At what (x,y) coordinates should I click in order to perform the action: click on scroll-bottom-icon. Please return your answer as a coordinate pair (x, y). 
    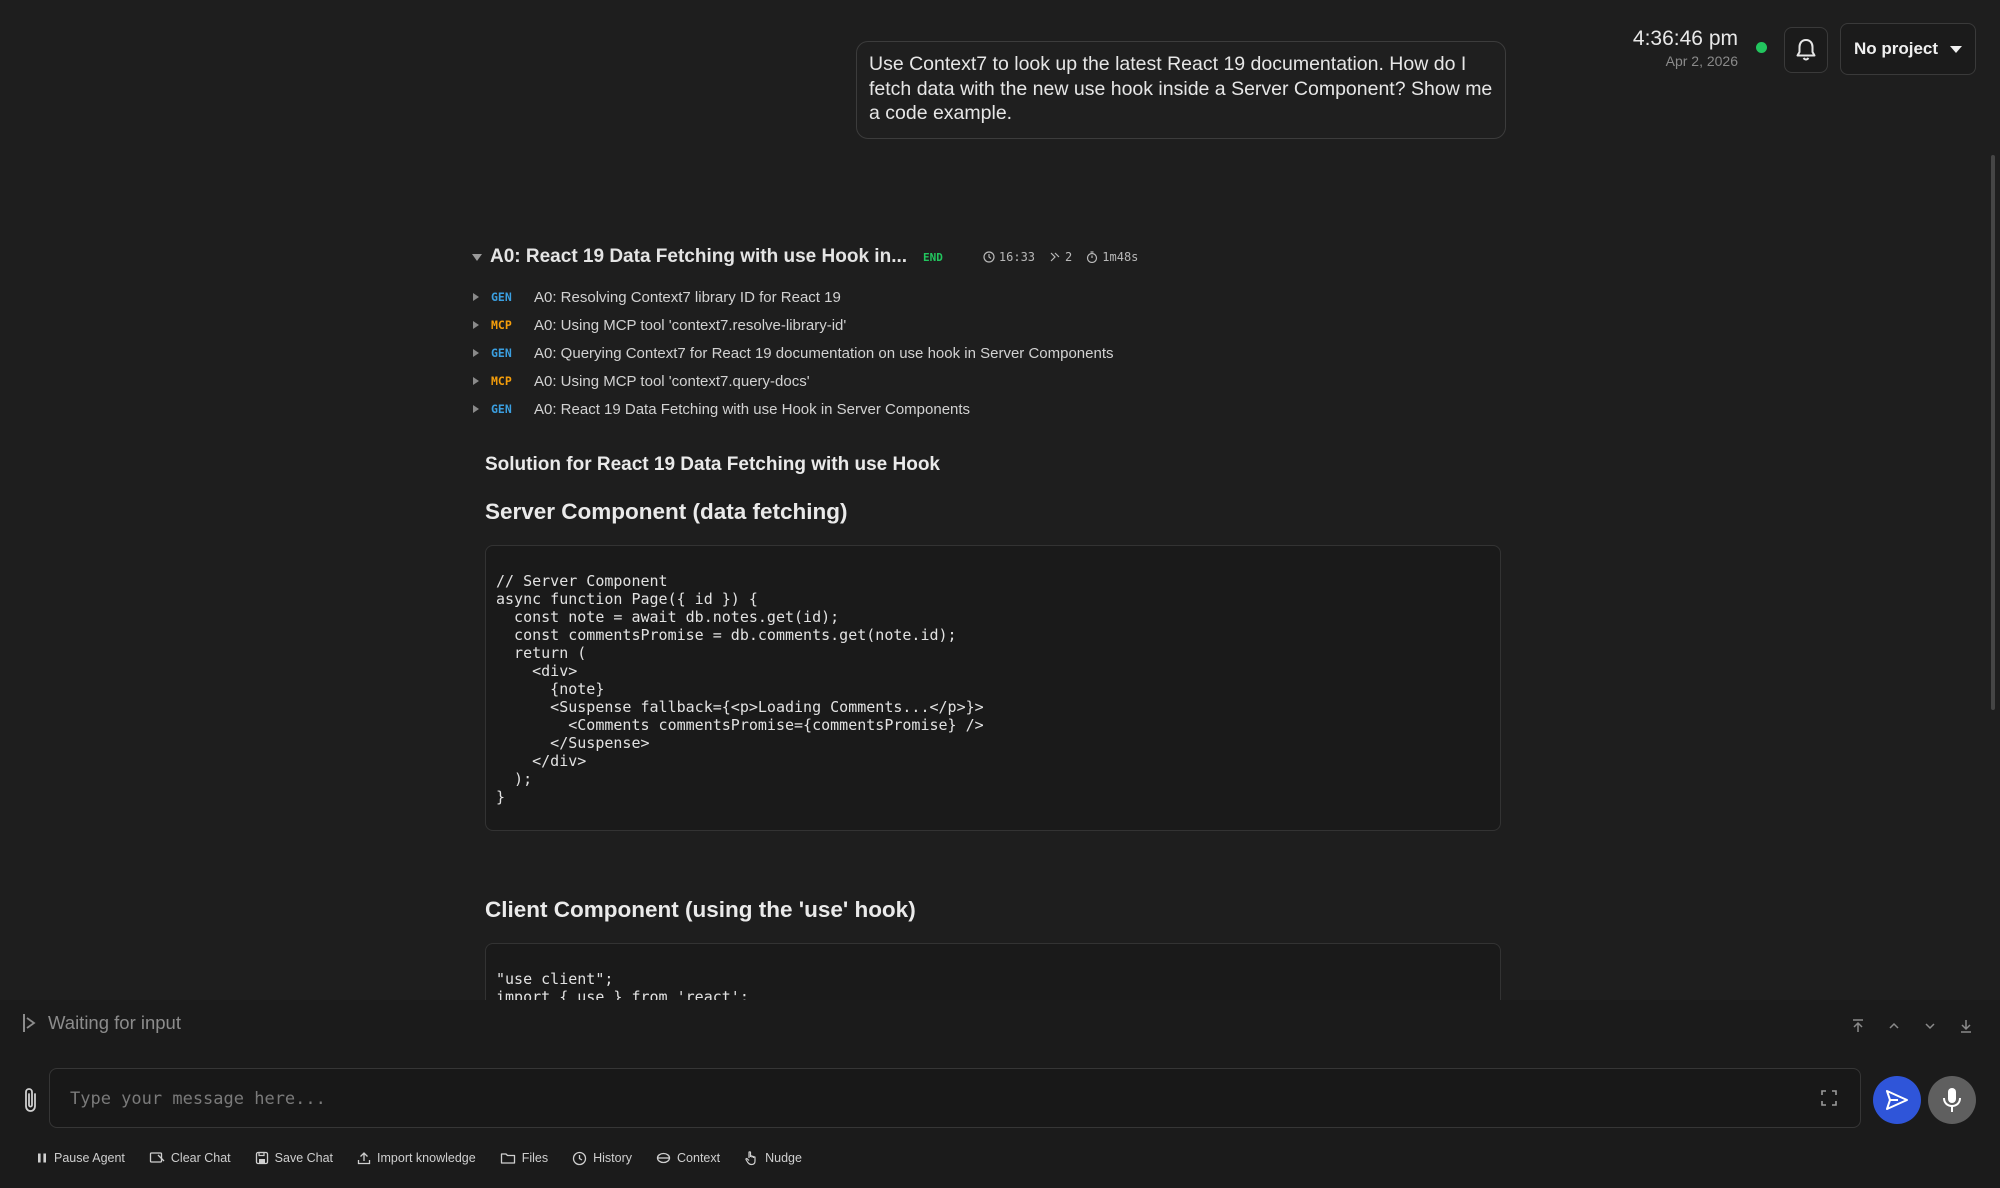
    Looking at the image, I should click on (1966, 1026).